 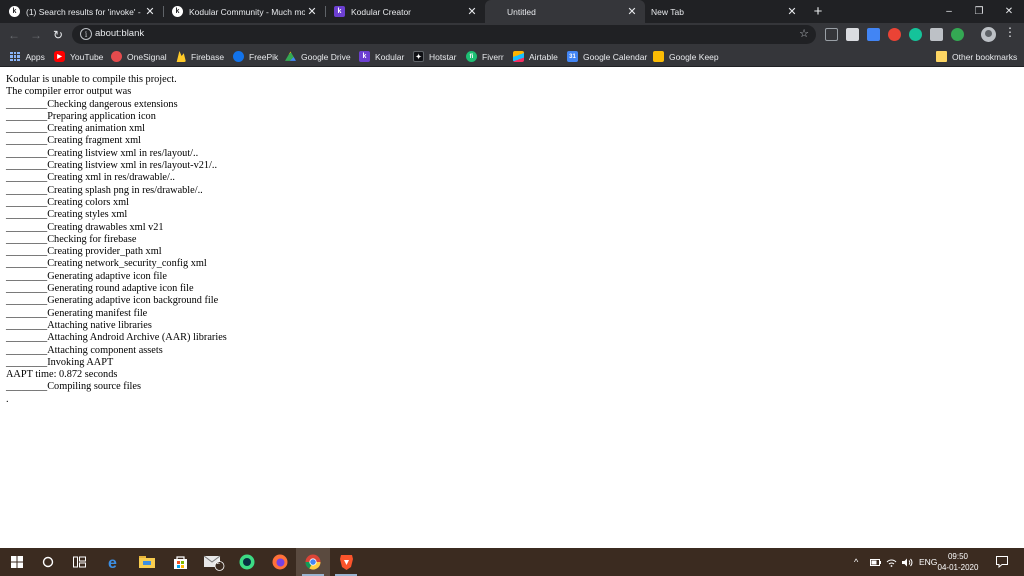 What do you see at coordinates (434, 56) in the screenshot?
I see `bookmark-hotstar: ✦ Hotstar` at bounding box center [434, 56].